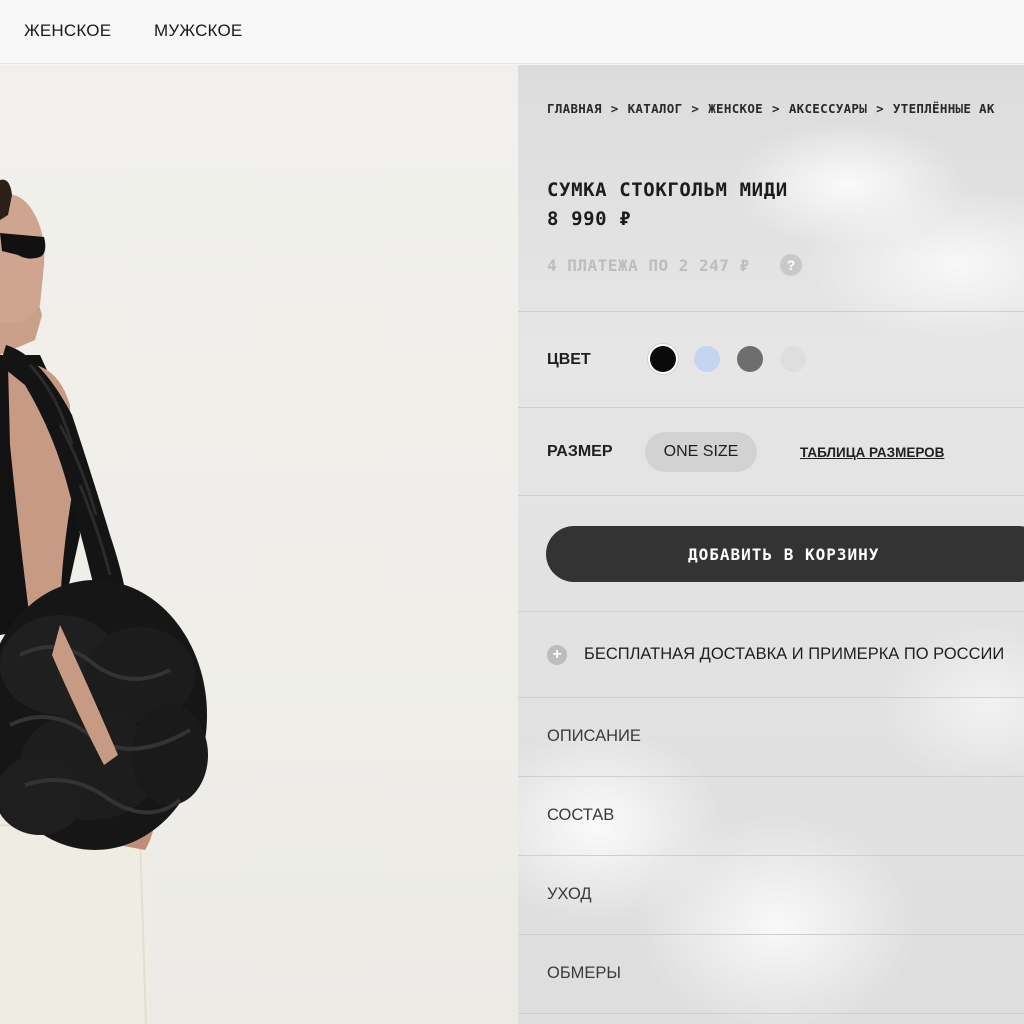 The width and height of the screenshot is (1024, 1024). Describe the element at coordinates (584, 973) in the screenshot. I see `accordion-measurements: ОБМЕРЫ` at that location.